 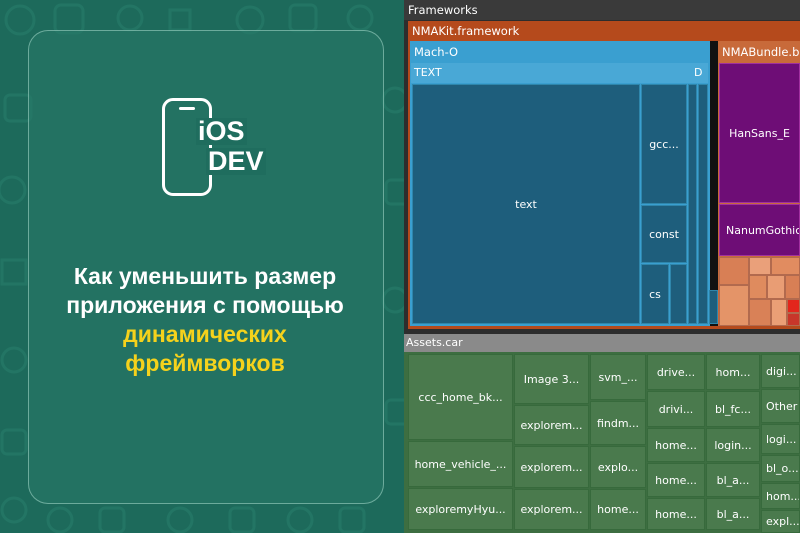 I want to click on const-section: const, so click(x=664, y=234).